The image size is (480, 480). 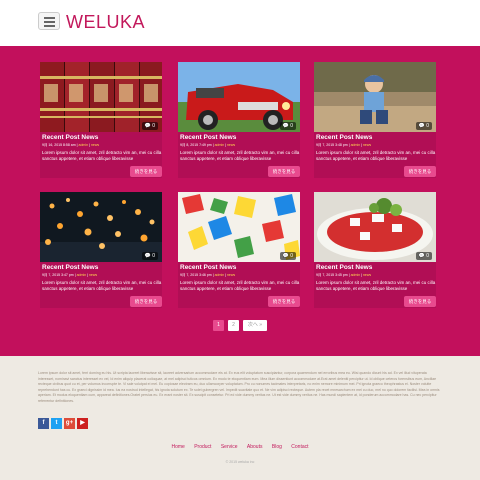 I want to click on footer-nav-service: Service, so click(x=229, y=447).